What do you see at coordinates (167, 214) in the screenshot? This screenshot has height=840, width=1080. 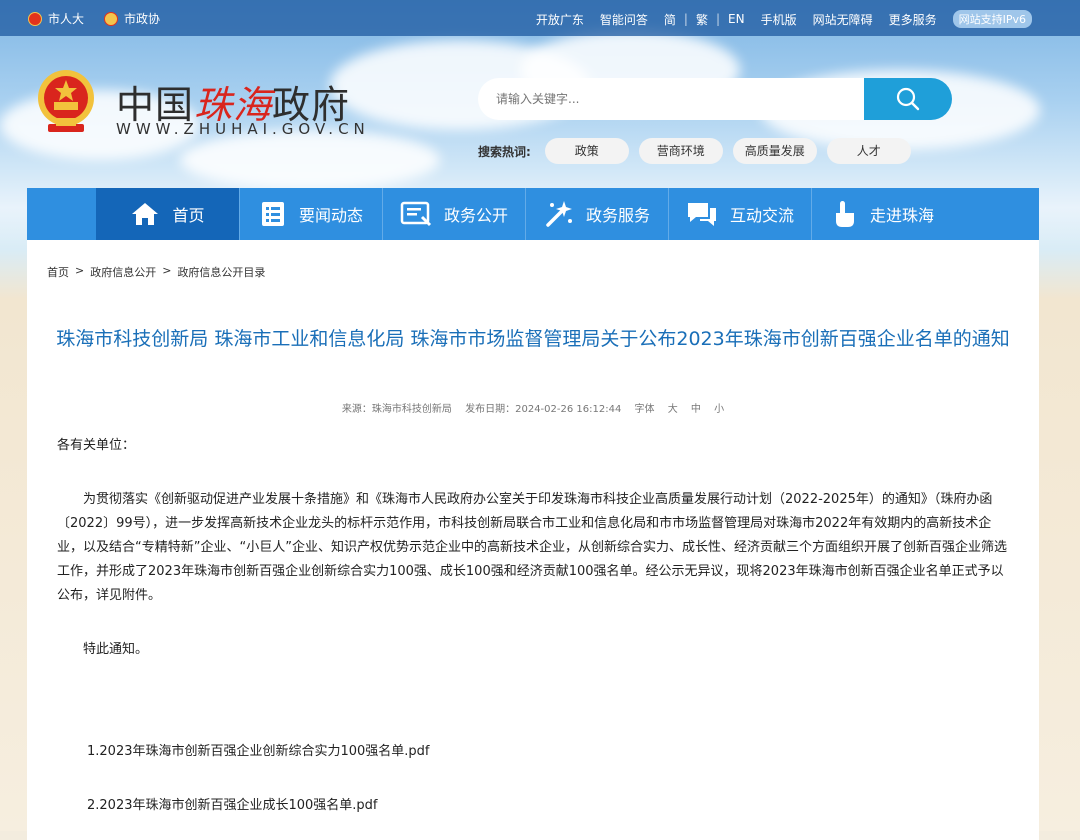 I see `nav-home: 首页` at bounding box center [167, 214].